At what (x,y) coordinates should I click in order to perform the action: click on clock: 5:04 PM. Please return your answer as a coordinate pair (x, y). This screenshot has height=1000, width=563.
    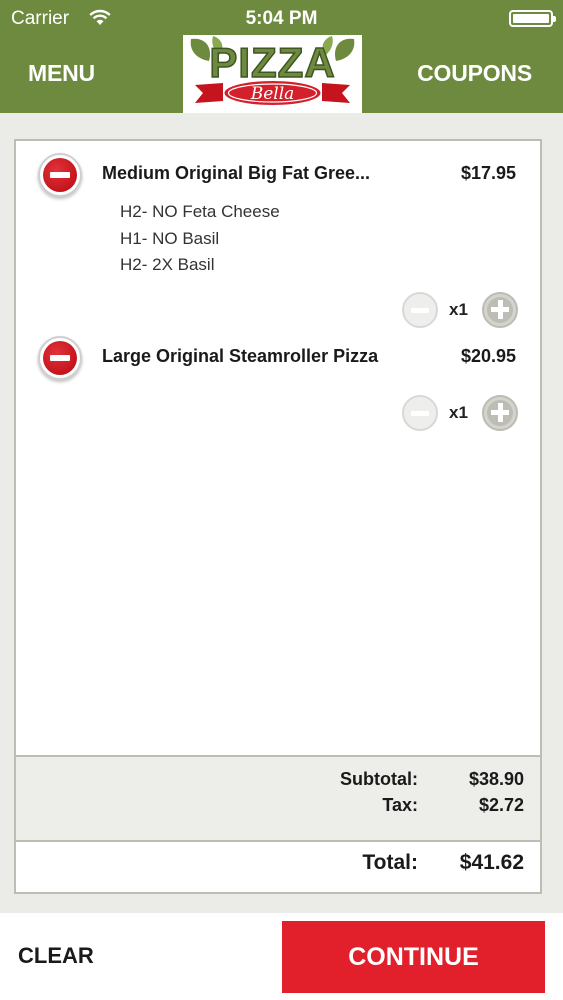
    Looking at the image, I should click on (281, 18).